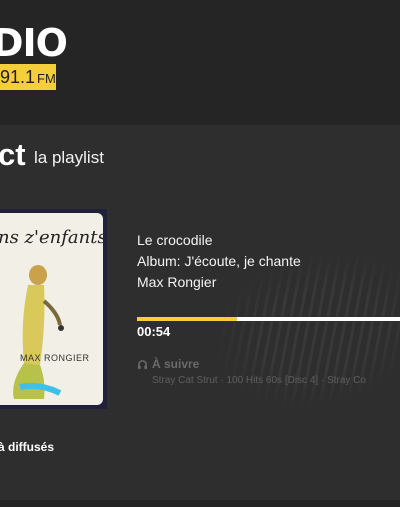 This screenshot has height=507, width=400. What do you see at coordinates (55, 358) in the screenshot?
I see `cover-artist: MAX RONGIER` at bounding box center [55, 358].